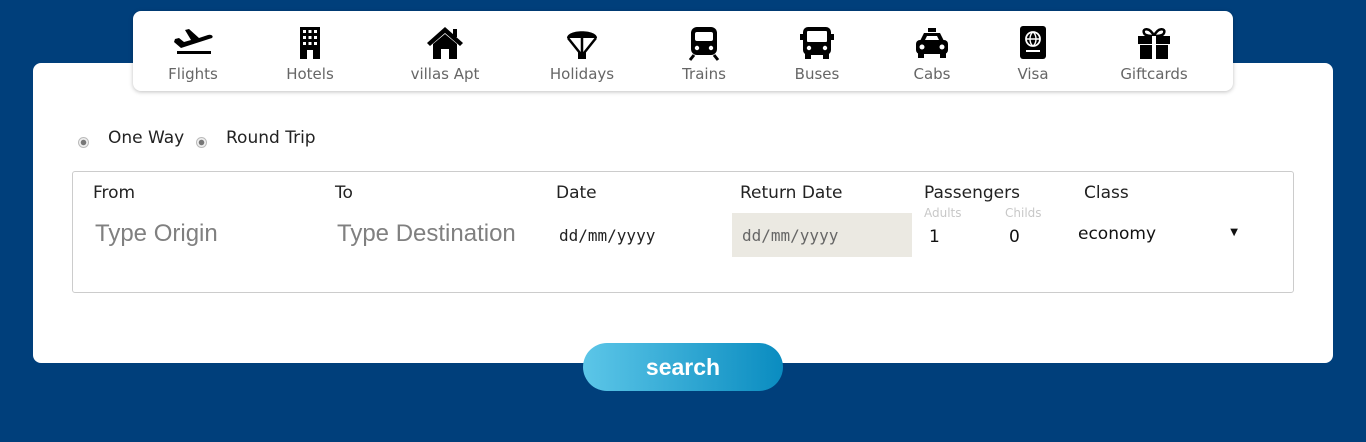 This screenshot has height=442, width=1366. Describe the element at coordinates (683, 367) in the screenshot. I see `search-button: search` at that location.